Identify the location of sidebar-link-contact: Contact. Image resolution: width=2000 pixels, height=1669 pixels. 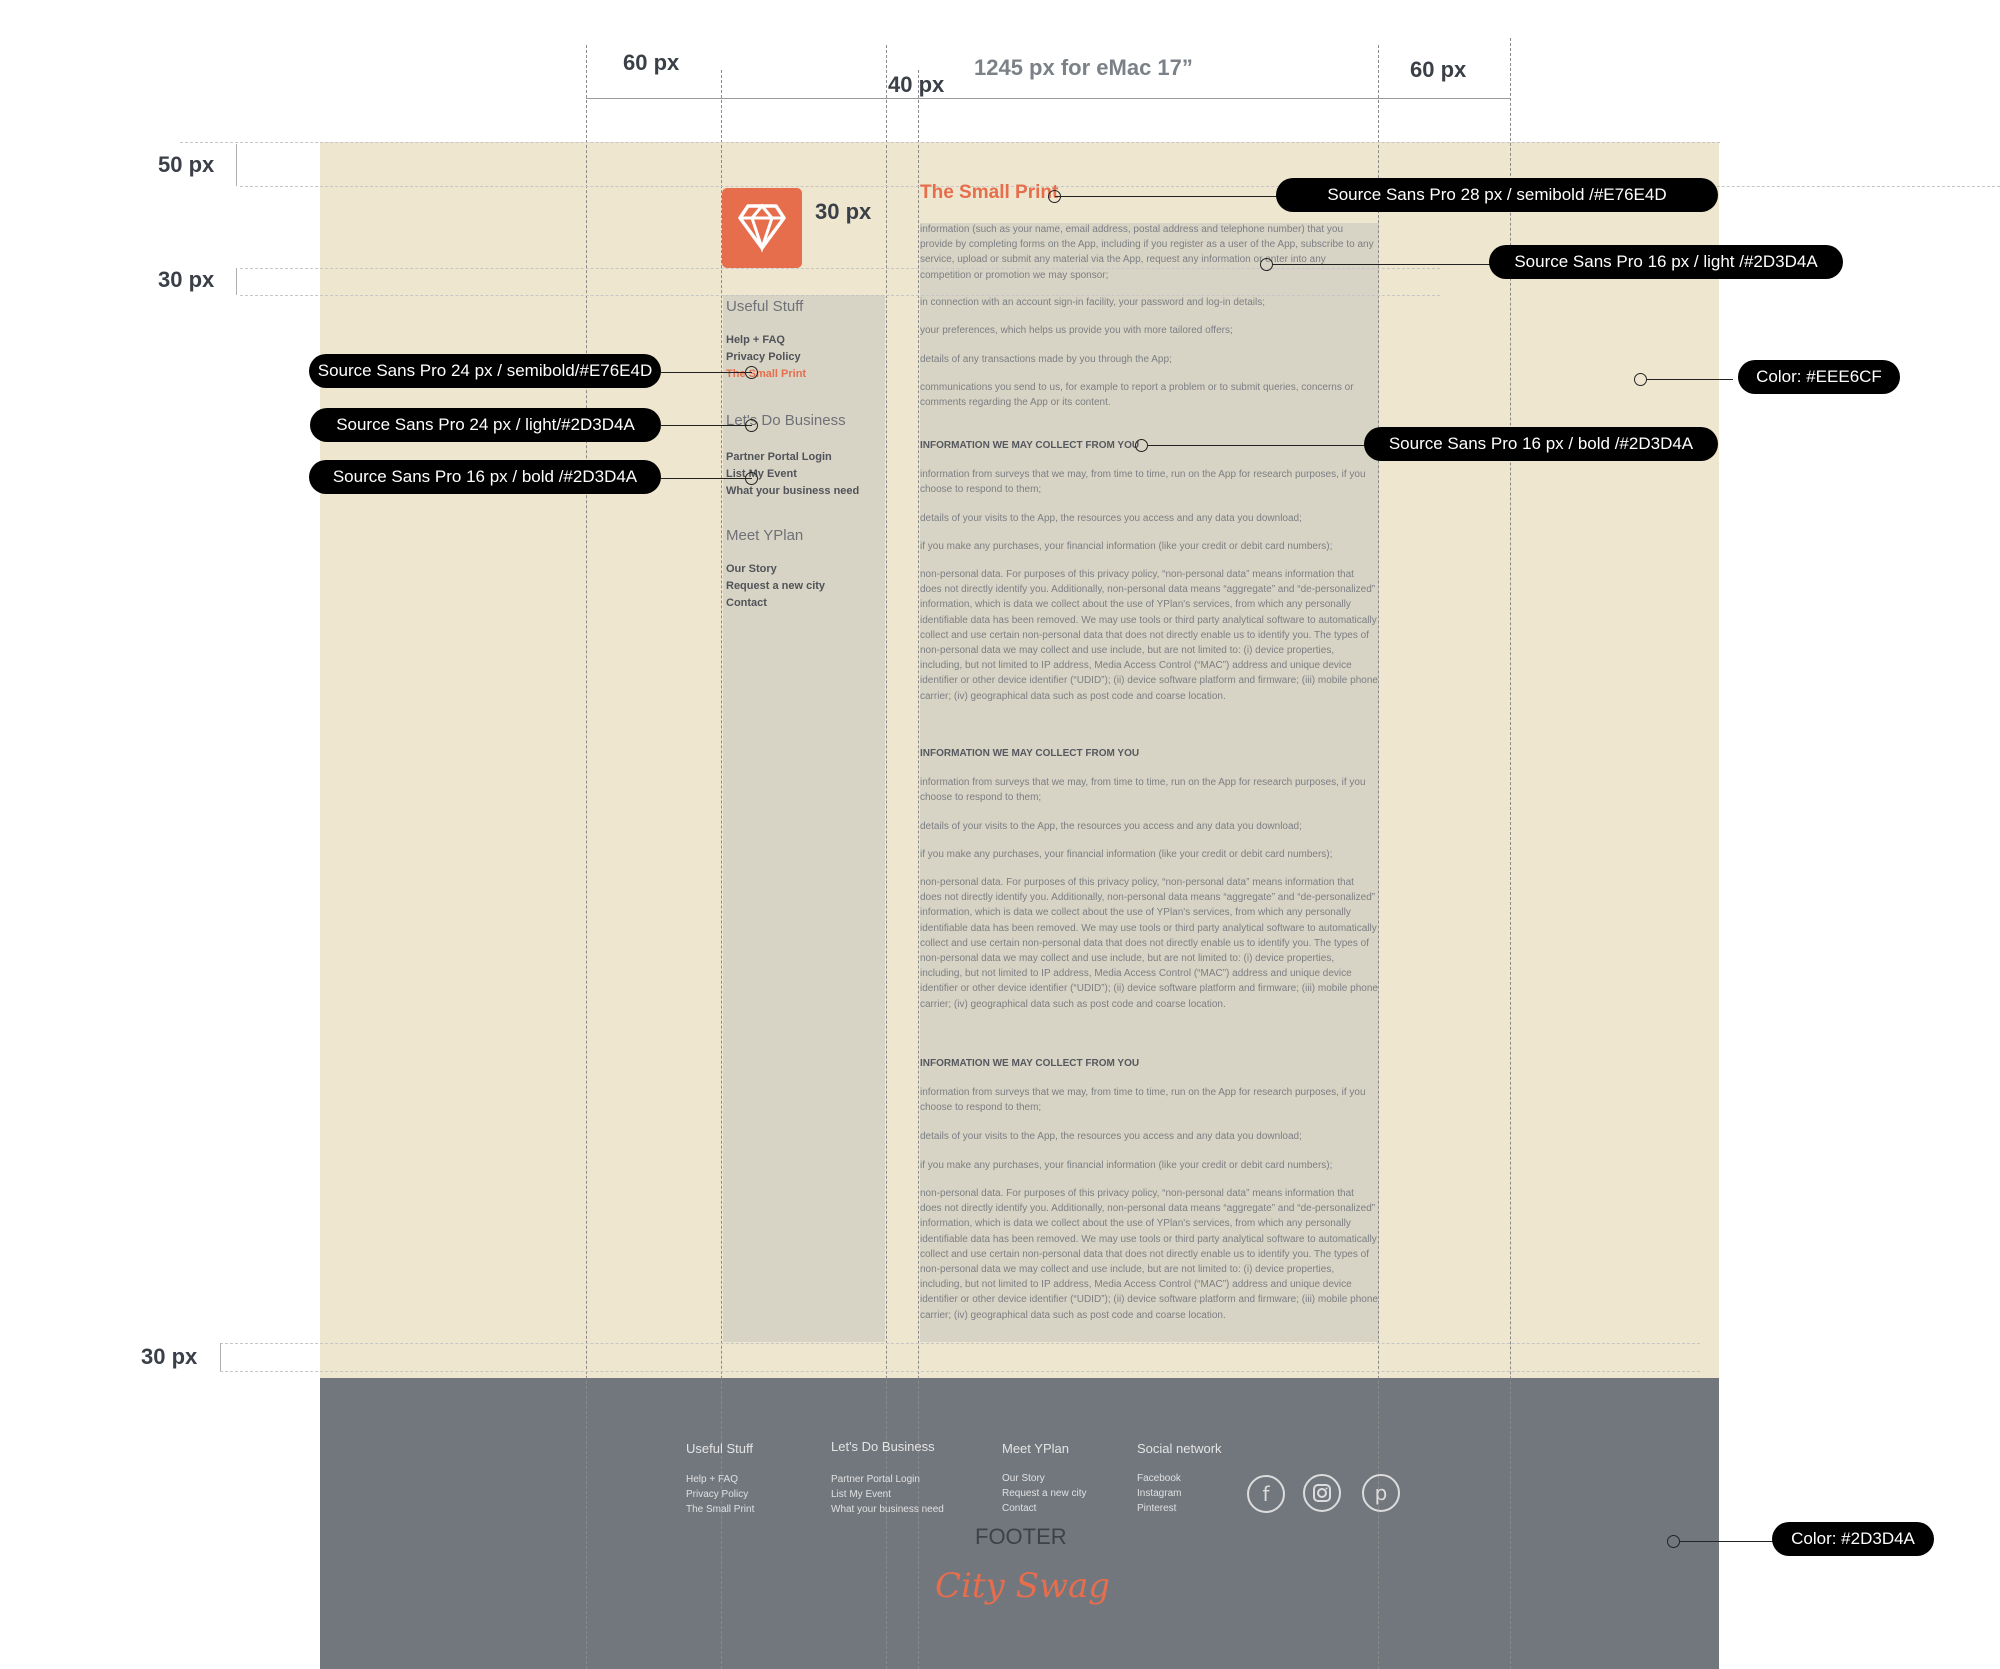
(746, 603).